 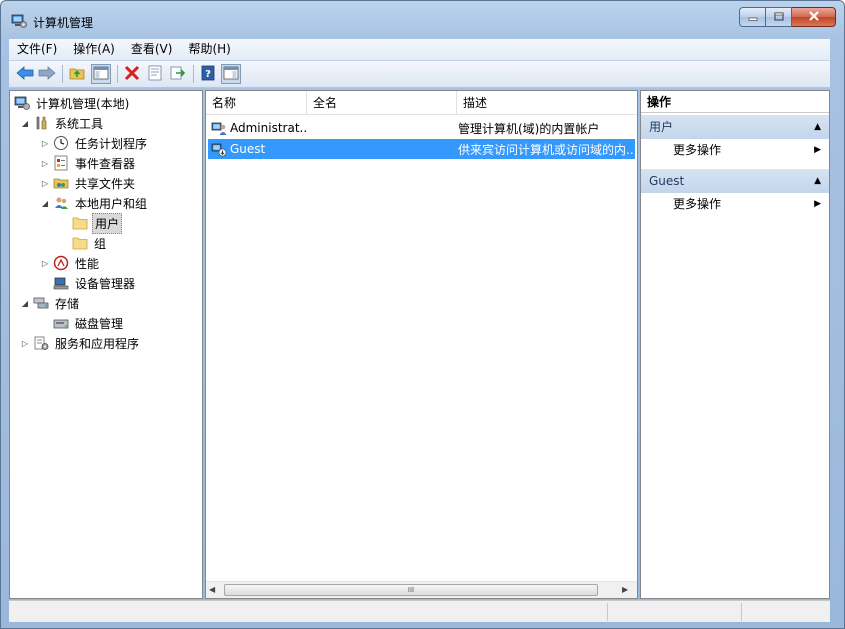 I want to click on device-manager-icon, so click(x=61, y=283).